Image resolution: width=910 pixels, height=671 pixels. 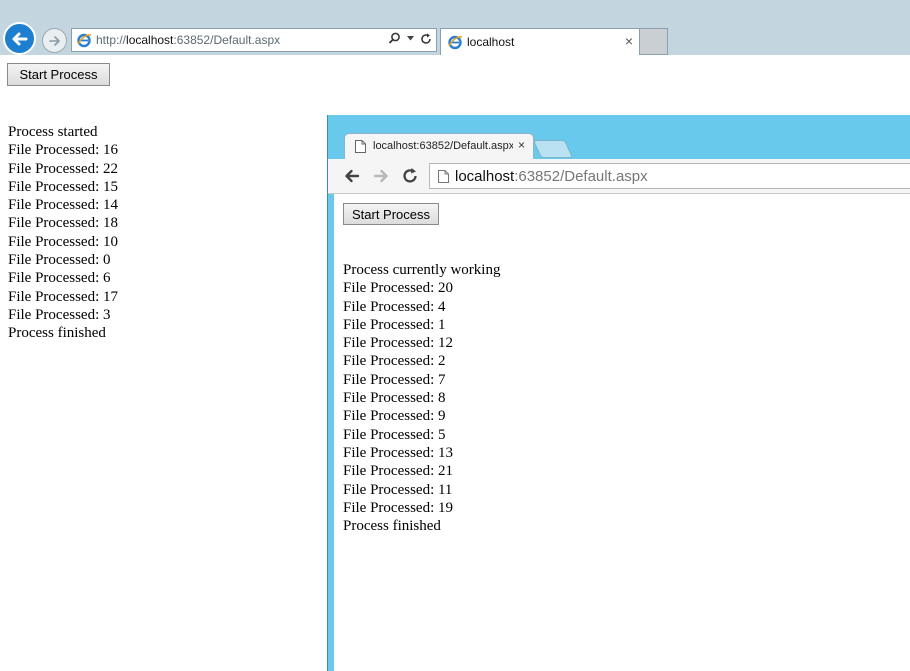 I want to click on log-line: File Processed: 8, so click(x=394, y=398).